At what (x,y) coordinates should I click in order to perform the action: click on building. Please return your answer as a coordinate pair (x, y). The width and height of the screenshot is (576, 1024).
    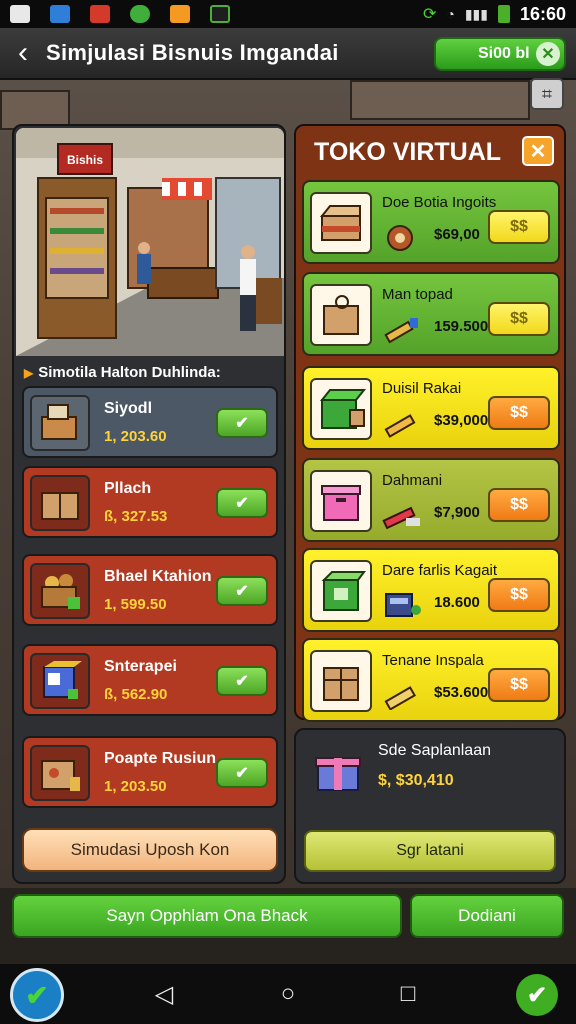
    Looking at the image, I should click on (440, 100).